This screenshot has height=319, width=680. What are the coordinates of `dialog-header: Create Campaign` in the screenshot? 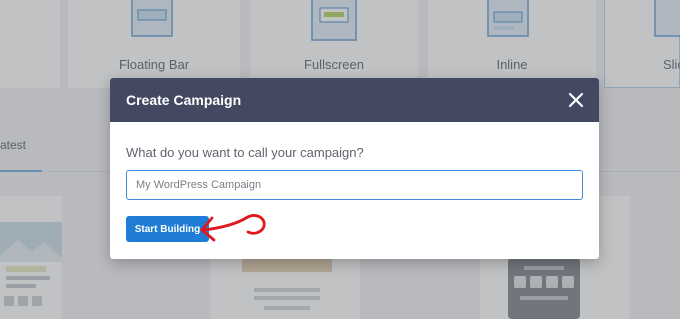 It's located at (354, 100).